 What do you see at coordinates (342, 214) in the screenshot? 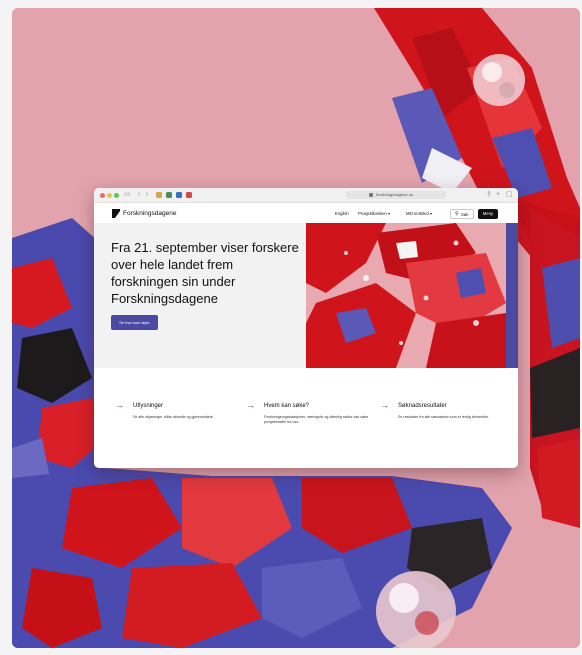
I see `nav-language-link: English` at bounding box center [342, 214].